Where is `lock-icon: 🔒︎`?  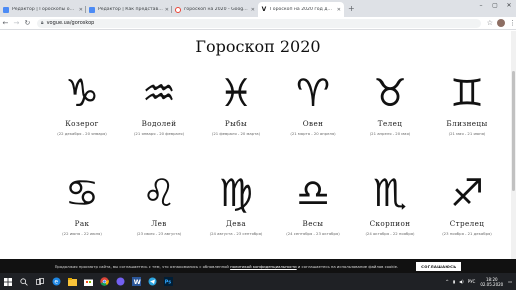
lock-icon: 🔒︎ is located at coordinates (42, 23).